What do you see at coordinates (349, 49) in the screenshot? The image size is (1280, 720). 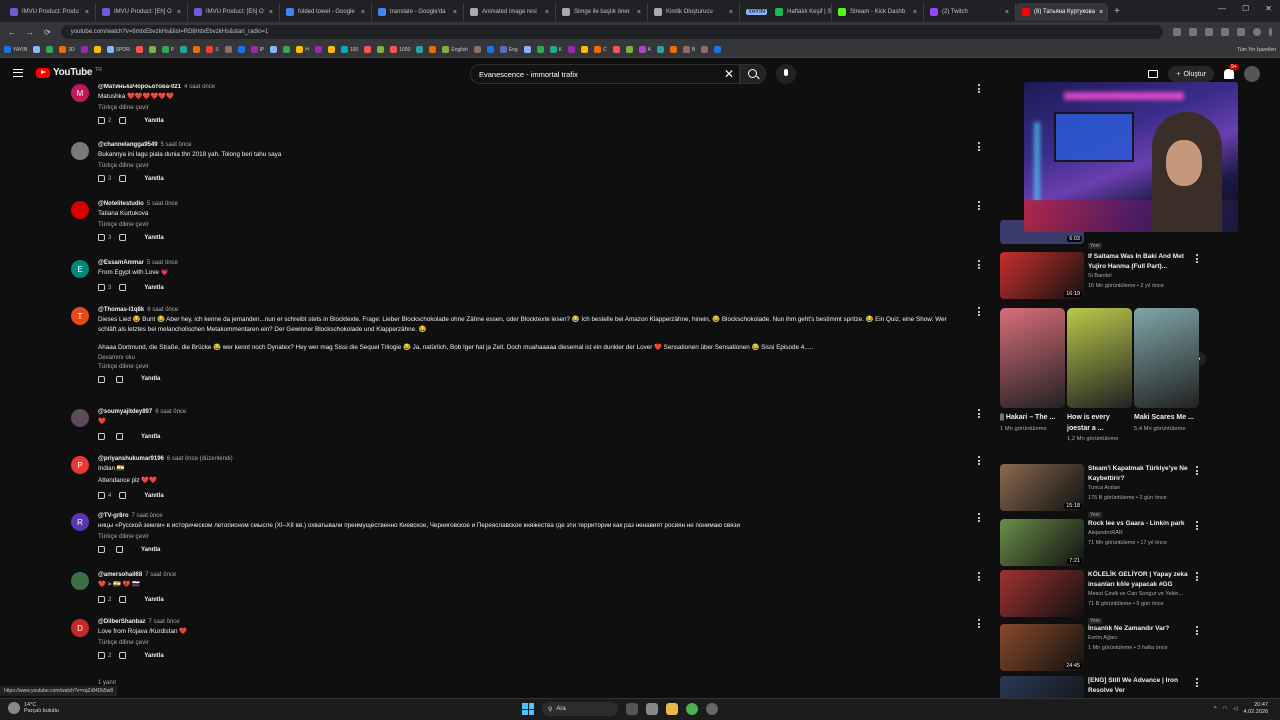 I see `bookmark-item: 100` at bounding box center [349, 49].